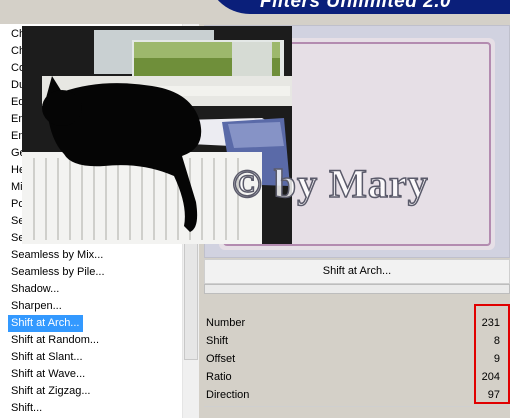  What do you see at coordinates (357, 359) in the screenshot?
I see `param-row-offset: Offset 9` at bounding box center [357, 359].